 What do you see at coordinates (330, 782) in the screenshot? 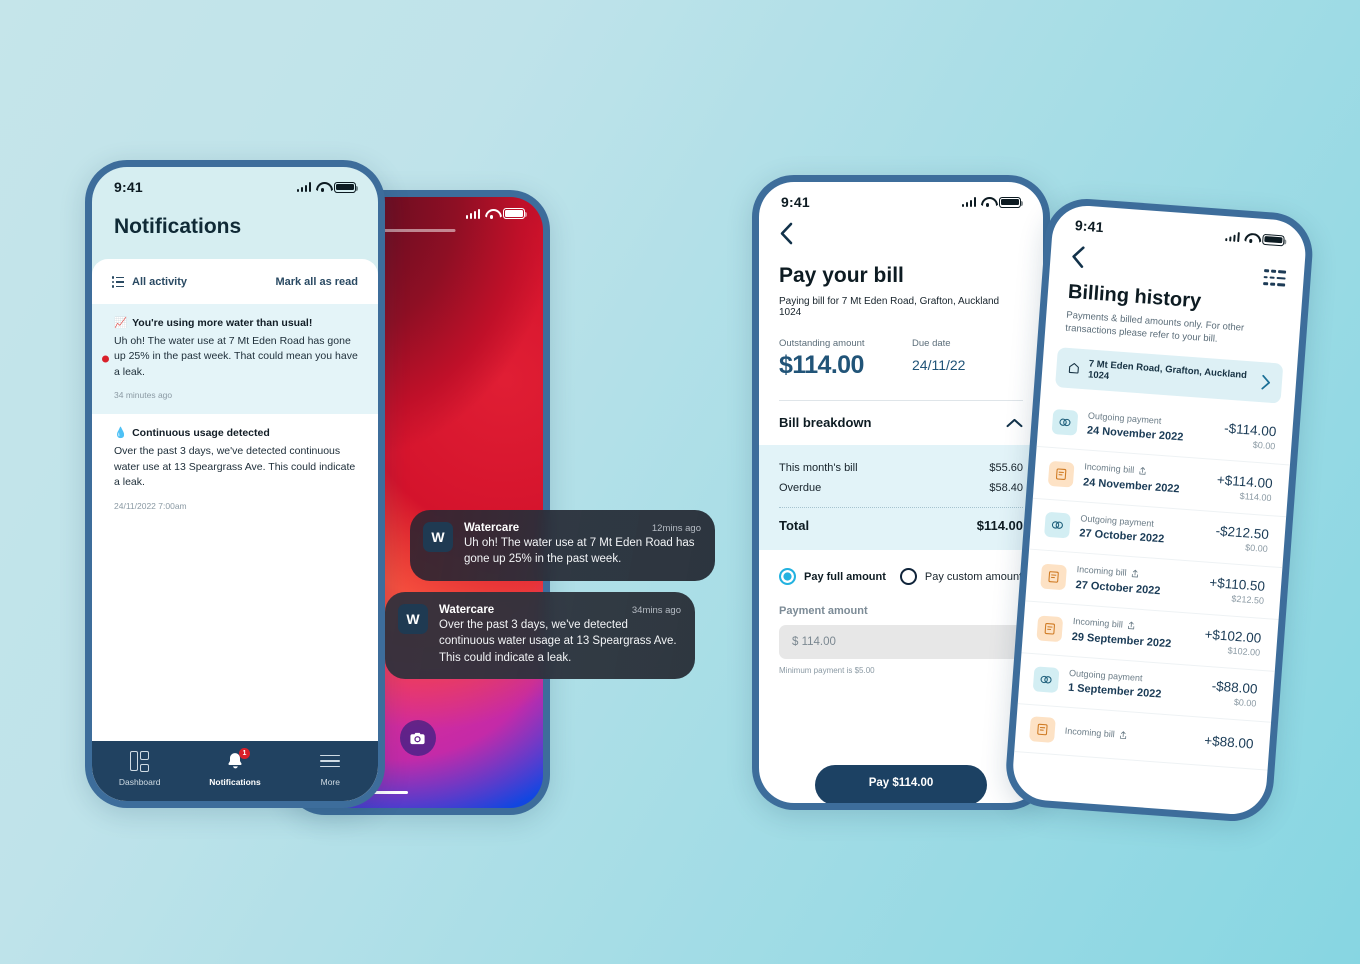
I see `tab-more-label: More` at bounding box center [330, 782].